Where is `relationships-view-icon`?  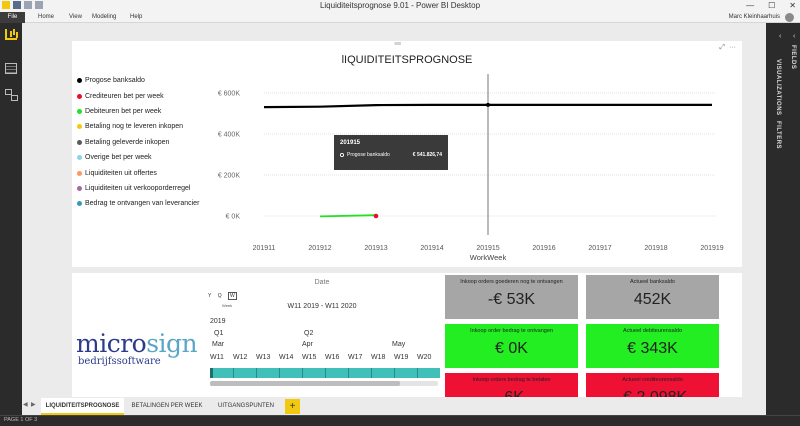
relationships-view-icon is located at coordinates (11, 95).